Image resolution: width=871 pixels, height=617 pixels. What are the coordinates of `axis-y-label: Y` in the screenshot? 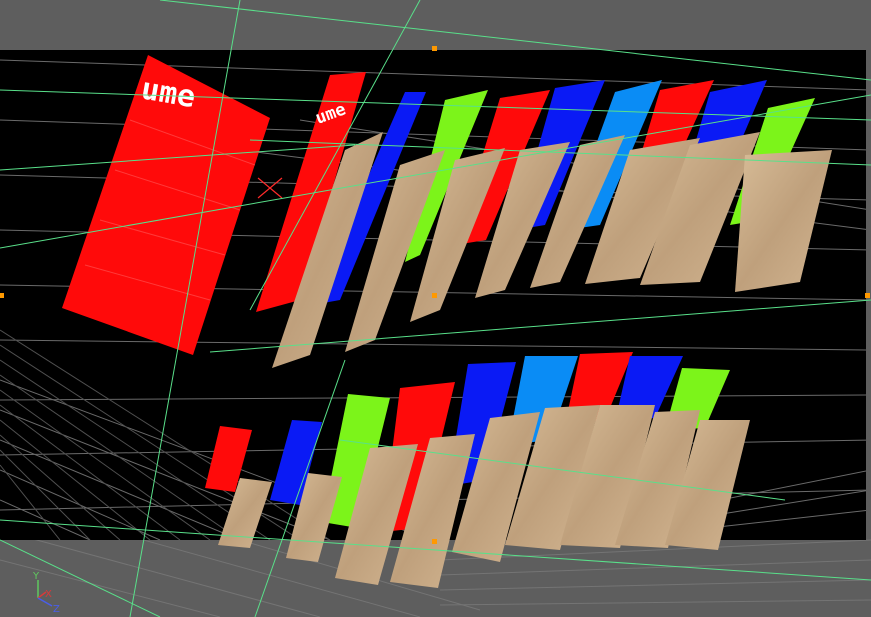 It's located at (36, 576).